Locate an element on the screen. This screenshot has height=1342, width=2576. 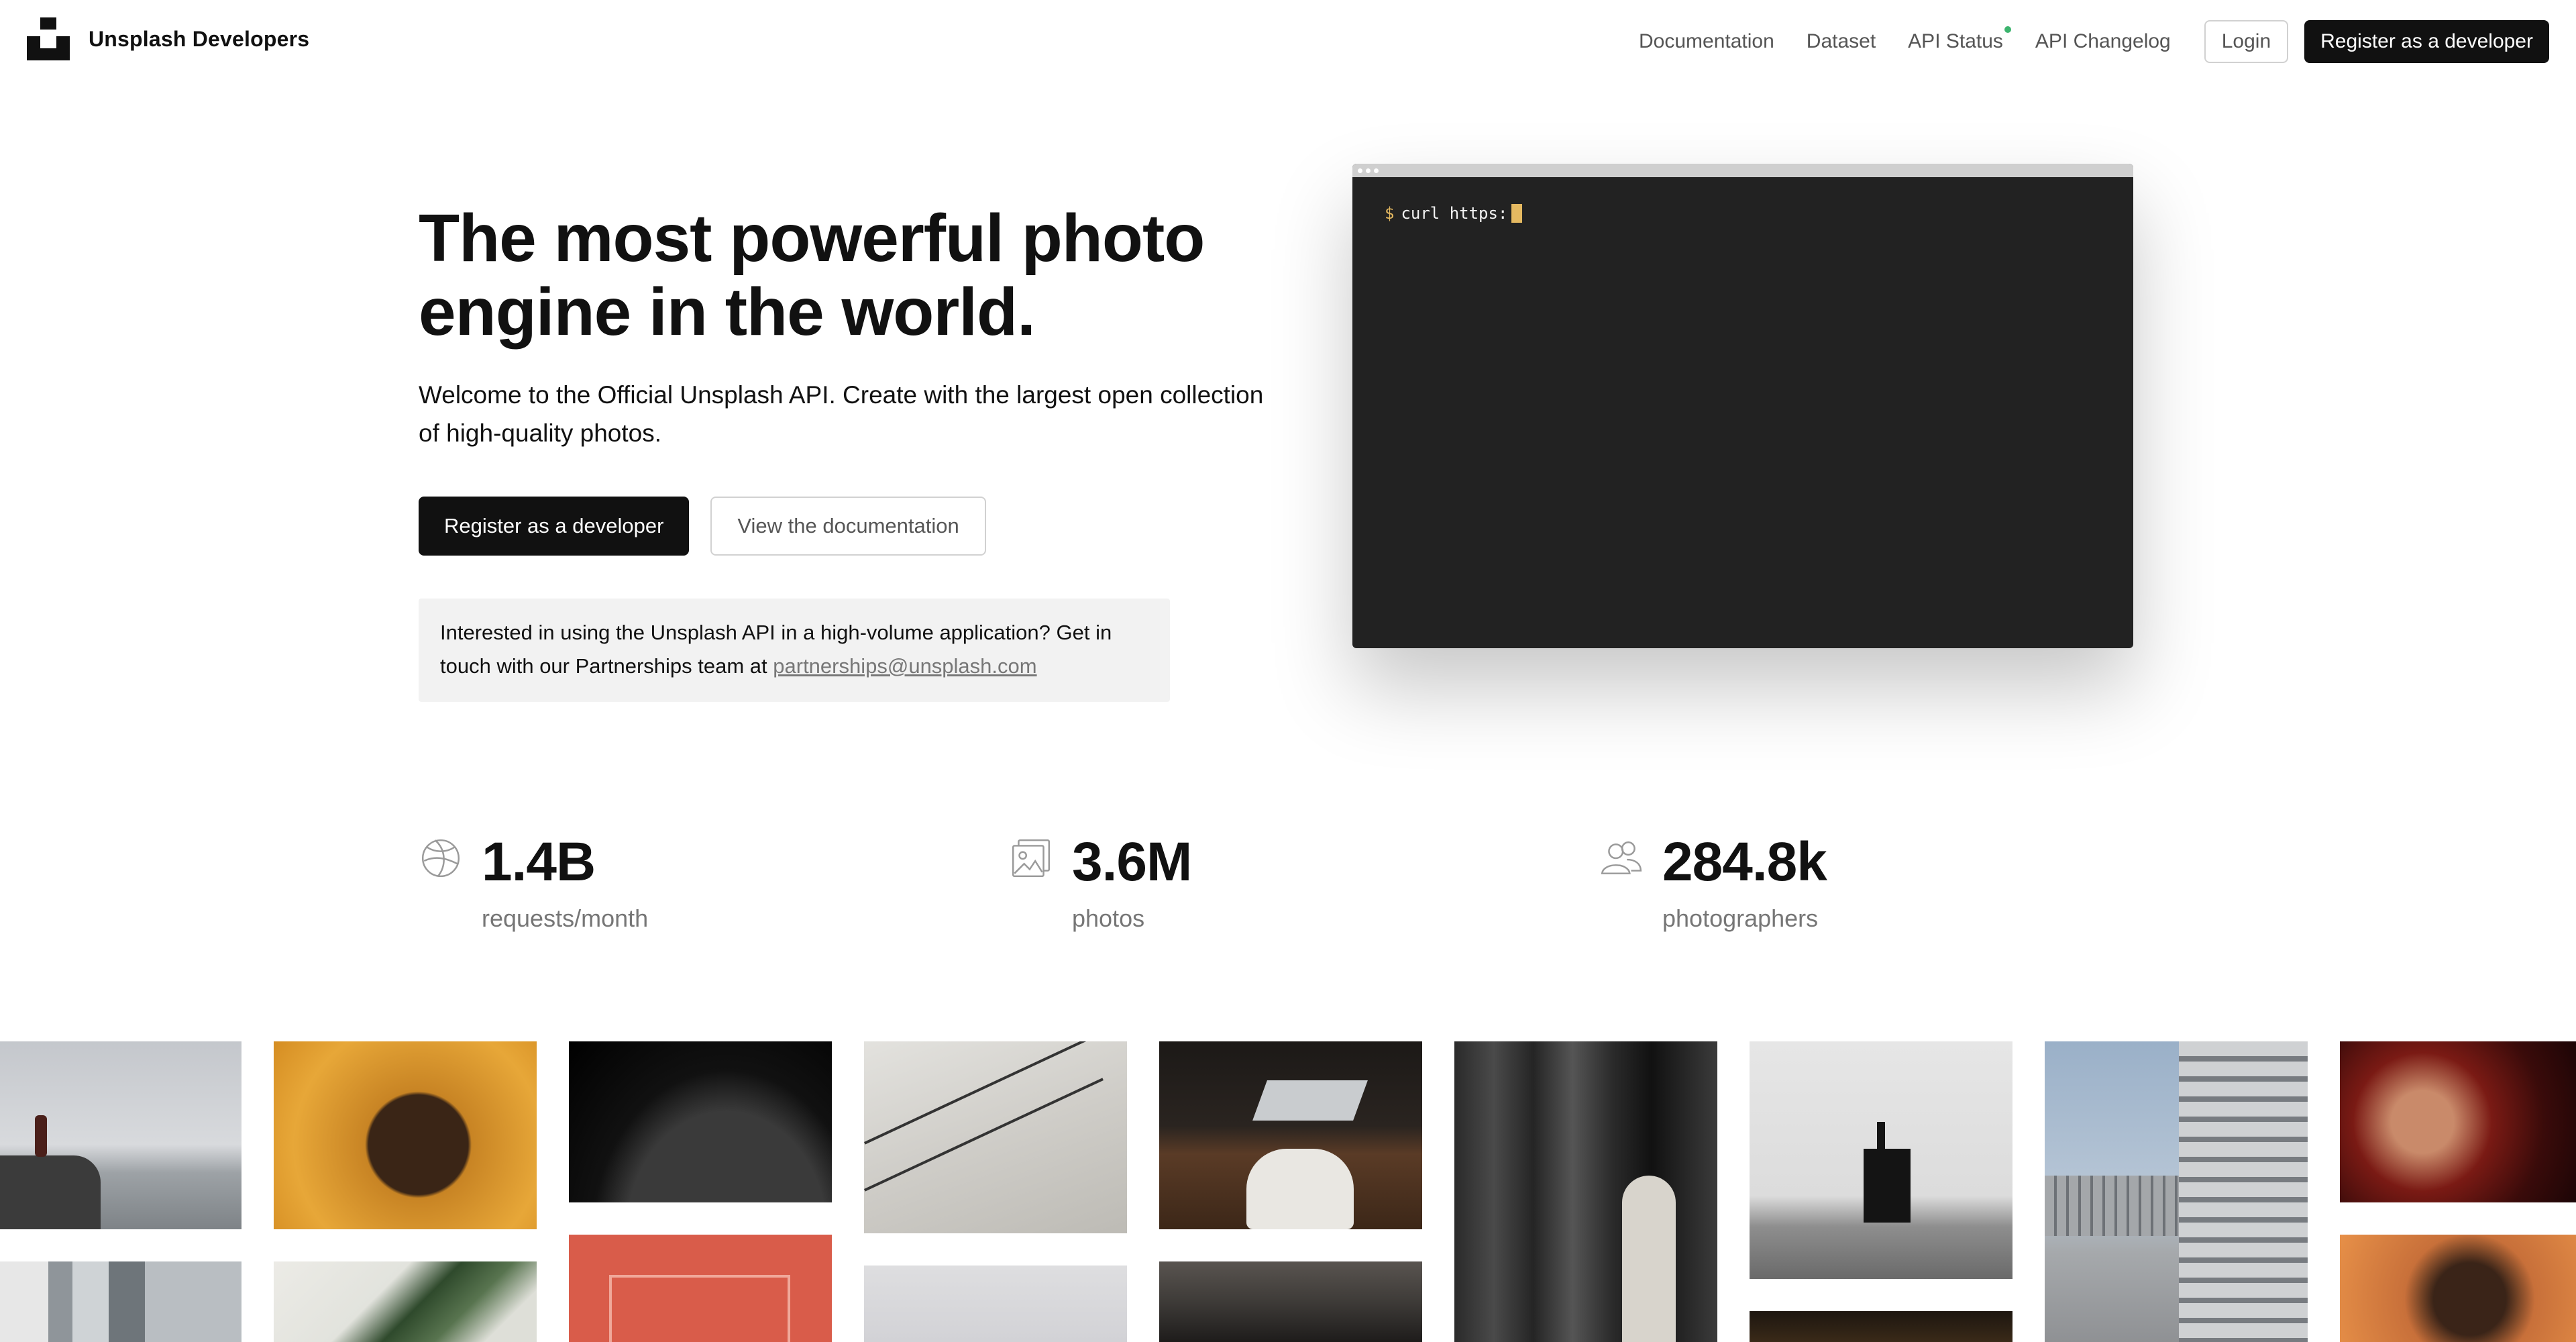
terminal-command: curl https: is located at coordinates (1454, 214).